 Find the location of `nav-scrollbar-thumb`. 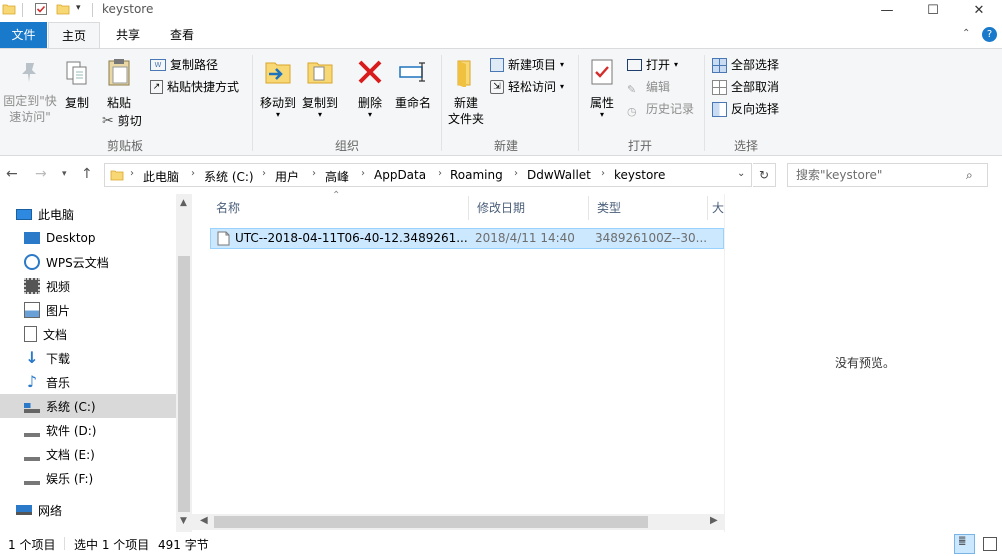

nav-scrollbar-thumb is located at coordinates (184, 384).